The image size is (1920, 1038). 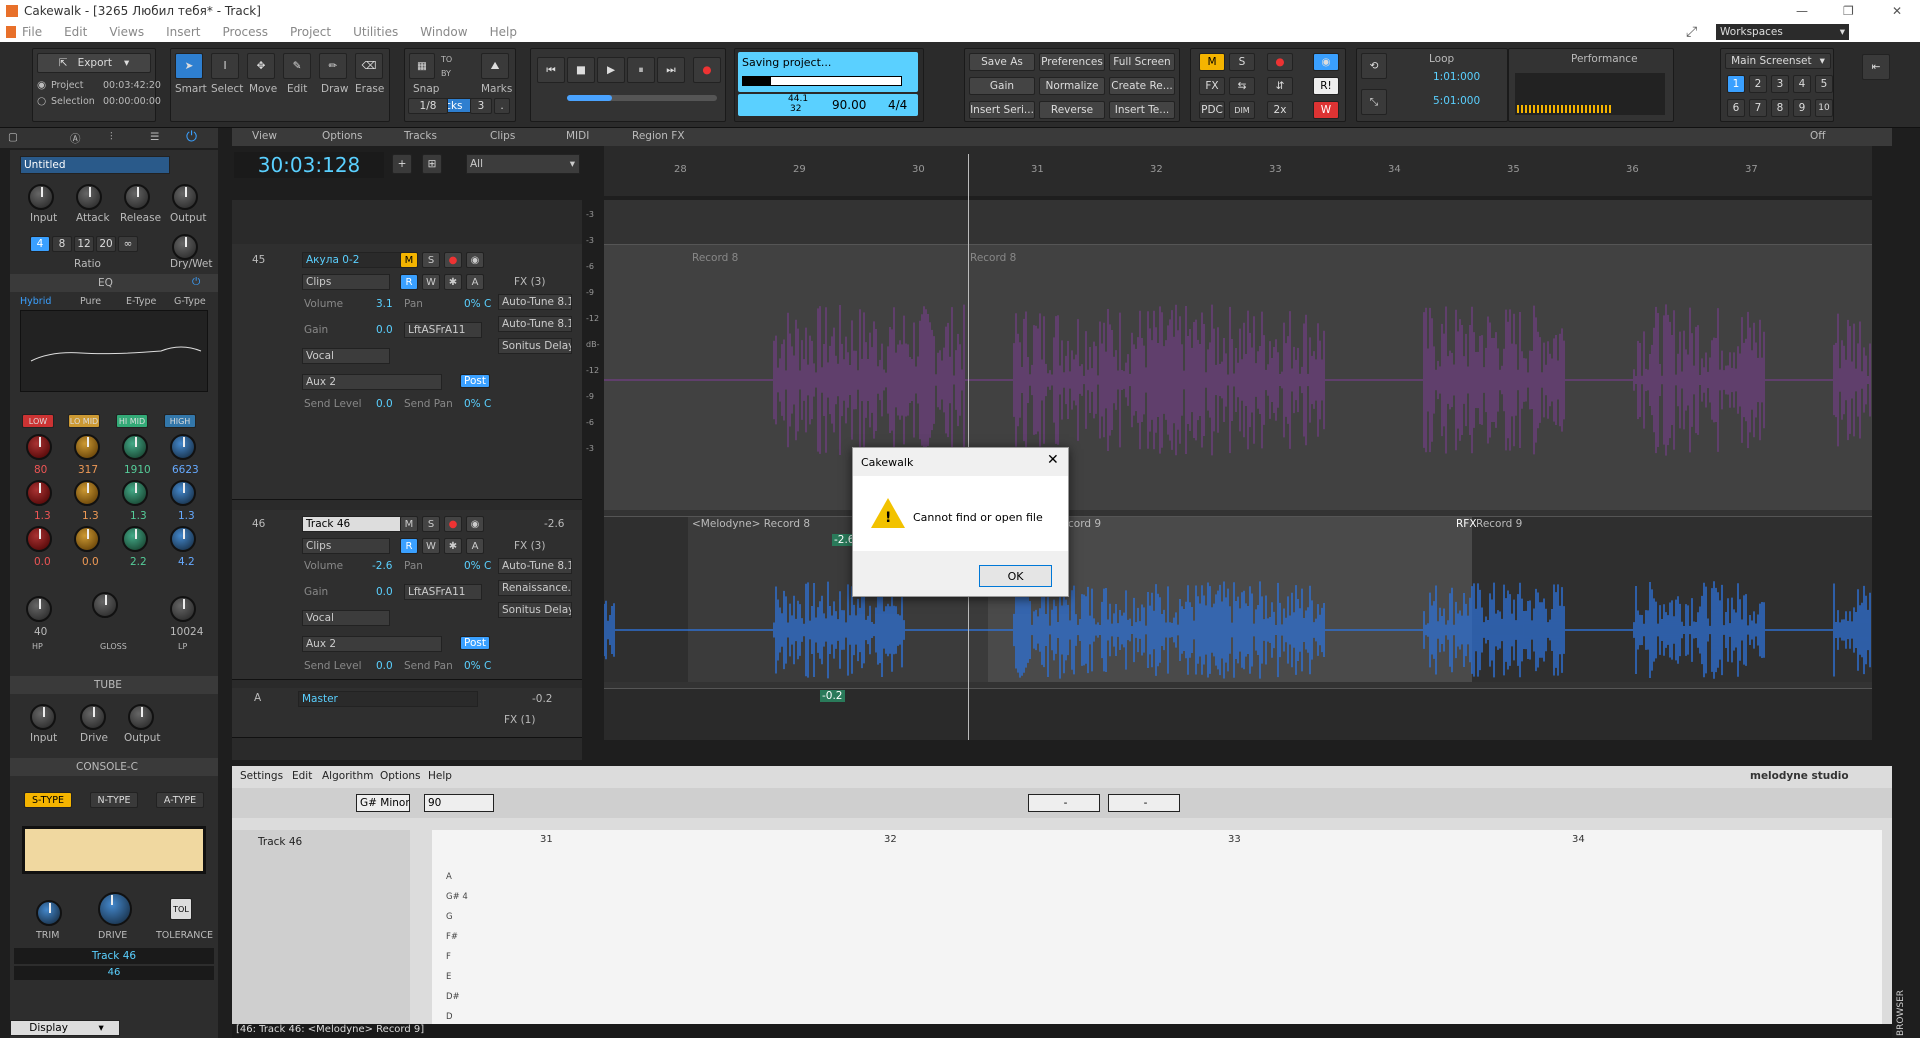 What do you see at coordinates (111, 137) in the screenshot?
I see `clip-icon: ⫶` at bounding box center [111, 137].